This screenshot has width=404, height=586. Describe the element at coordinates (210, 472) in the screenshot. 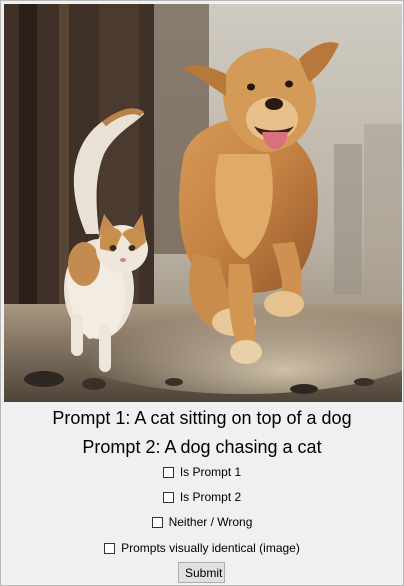

I see `is-prompt-1-label: Is Prompt 1` at that location.